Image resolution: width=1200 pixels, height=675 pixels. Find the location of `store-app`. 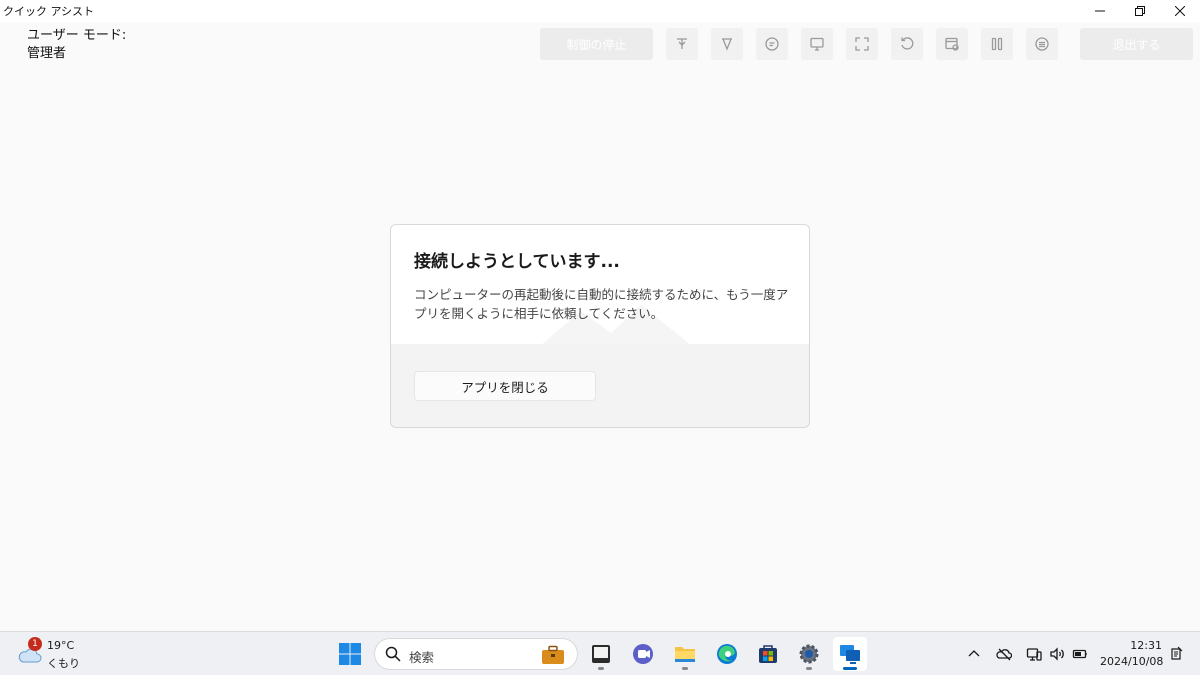

store-app is located at coordinates (768, 654).